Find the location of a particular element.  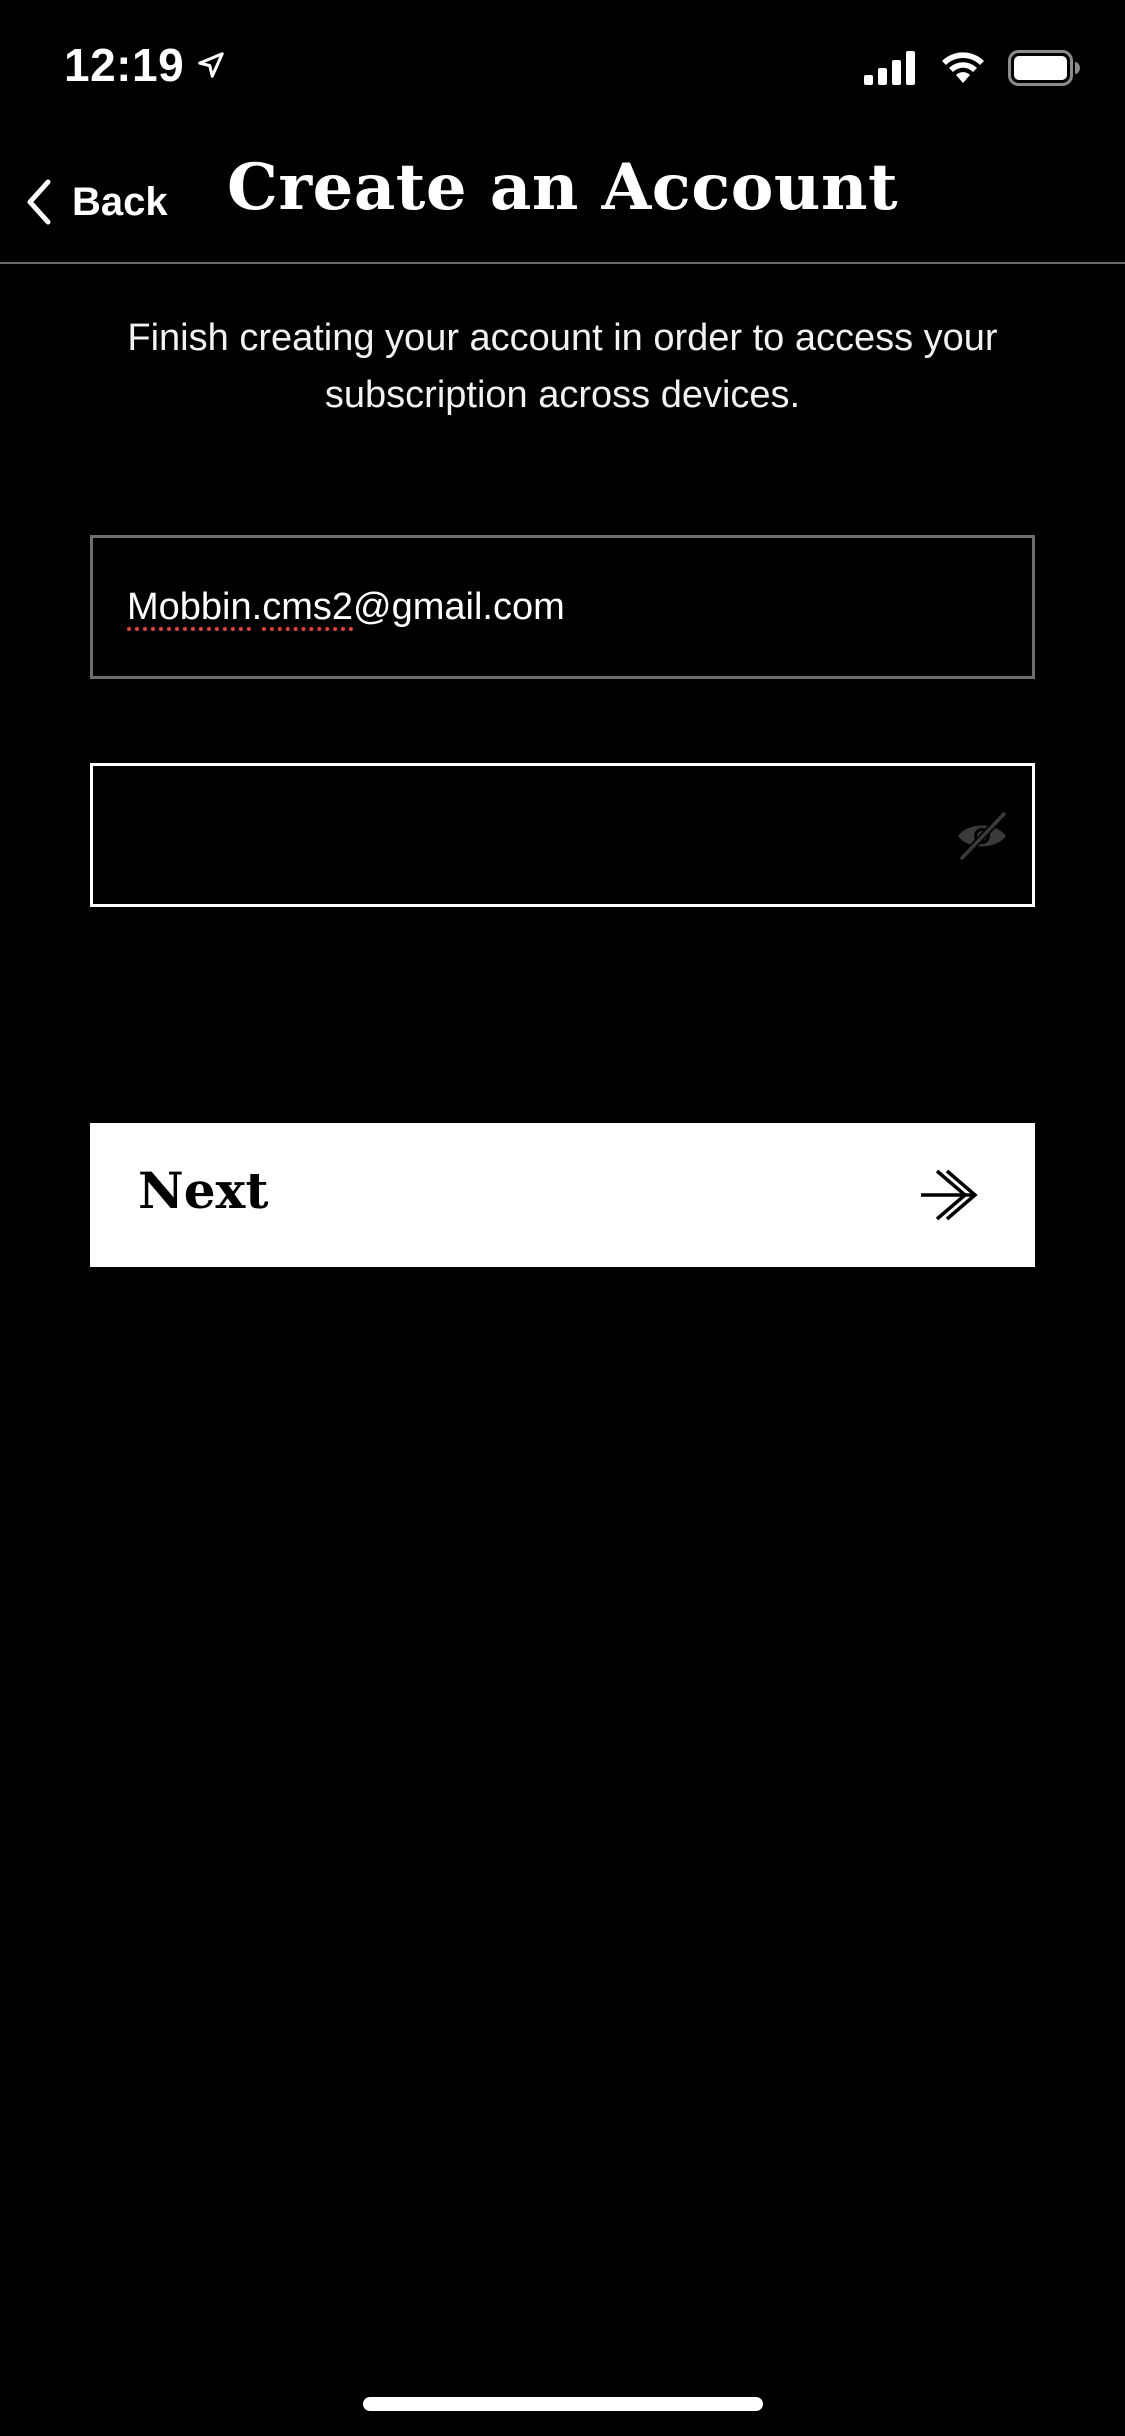

status-time: 12:19 is located at coordinates (145, 65).